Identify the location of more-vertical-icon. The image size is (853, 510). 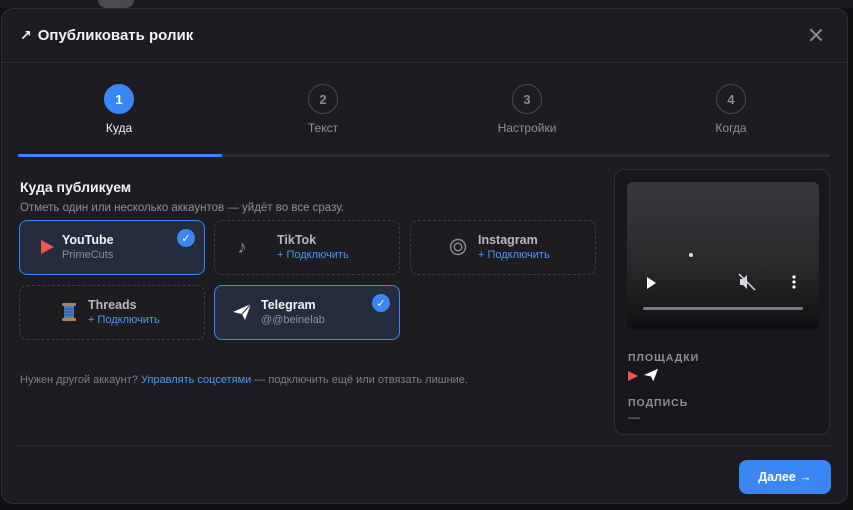
(794, 282).